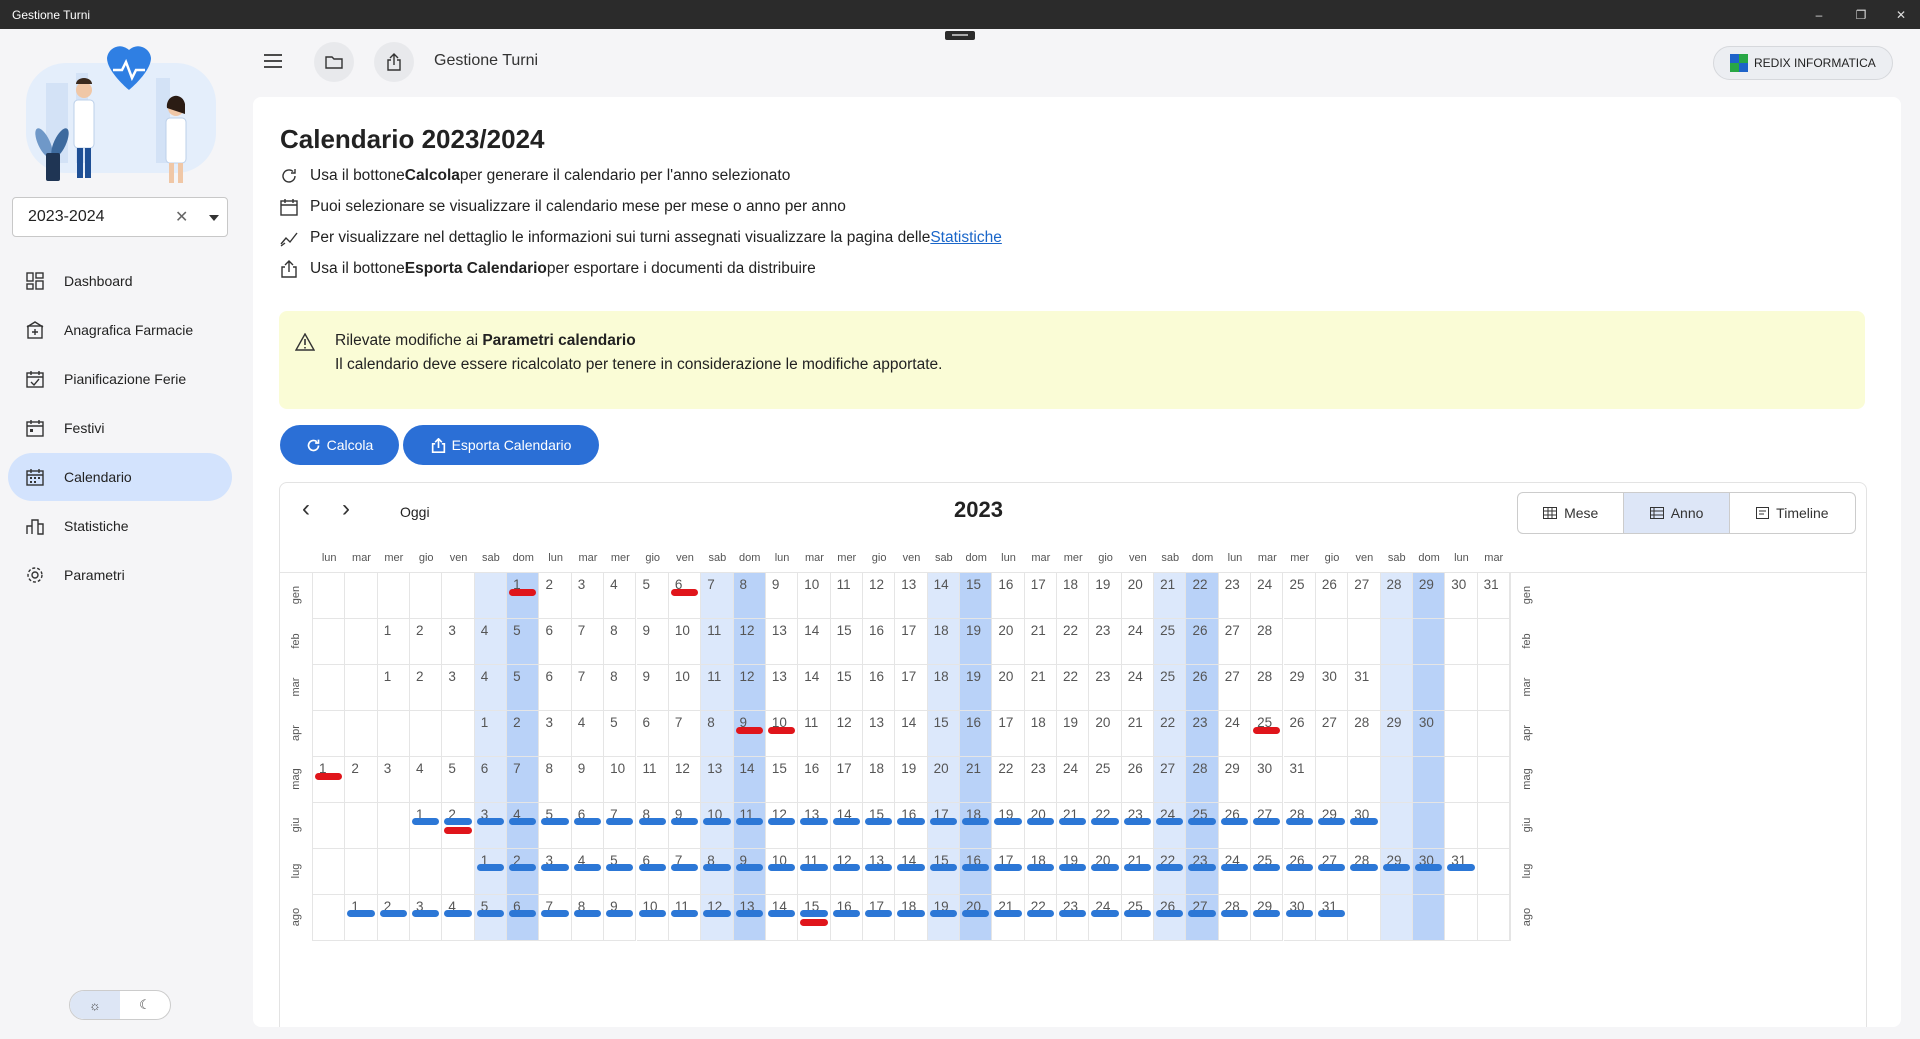  Describe the element at coordinates (214, 218) in the screenshot. I see `chevron-down-icon` at that location.